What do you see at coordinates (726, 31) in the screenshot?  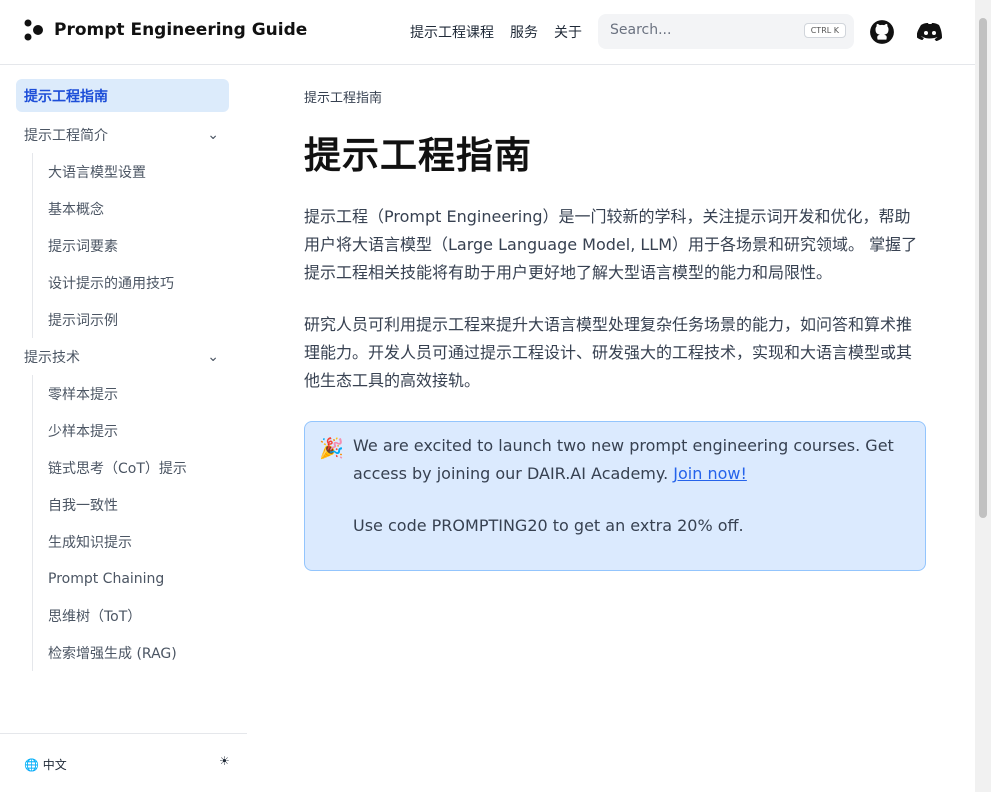 I see `search-input: Search... CTRL K` at bounding box center [726, 31].